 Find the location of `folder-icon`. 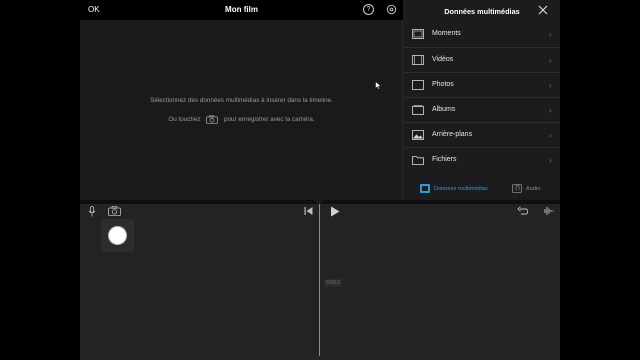

folder-icon is located at coordinates (418, 160).